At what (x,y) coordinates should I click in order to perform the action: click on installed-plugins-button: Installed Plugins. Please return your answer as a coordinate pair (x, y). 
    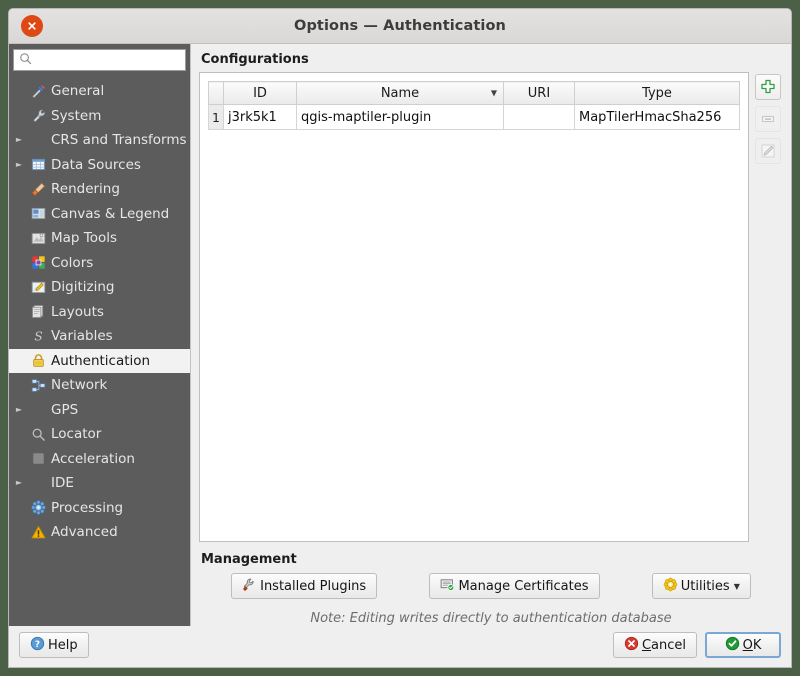
    Looking at the image, I should click on (304, 586).